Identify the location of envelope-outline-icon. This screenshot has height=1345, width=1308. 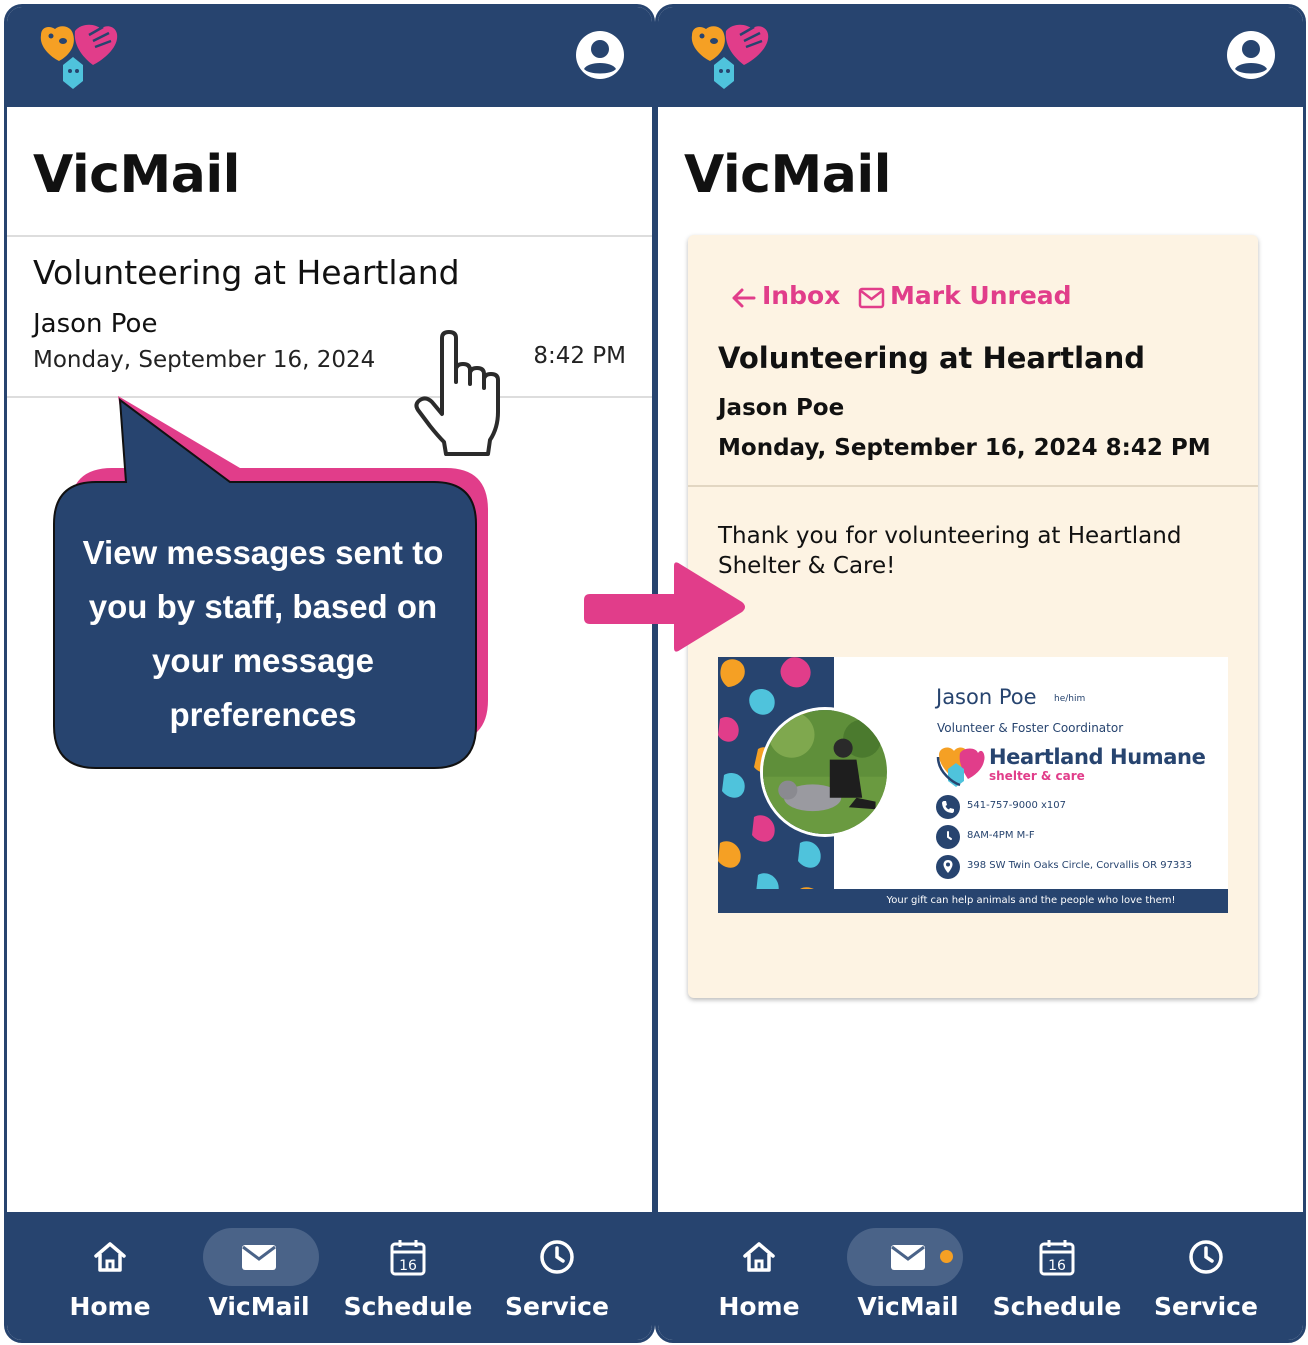
(871, 298).